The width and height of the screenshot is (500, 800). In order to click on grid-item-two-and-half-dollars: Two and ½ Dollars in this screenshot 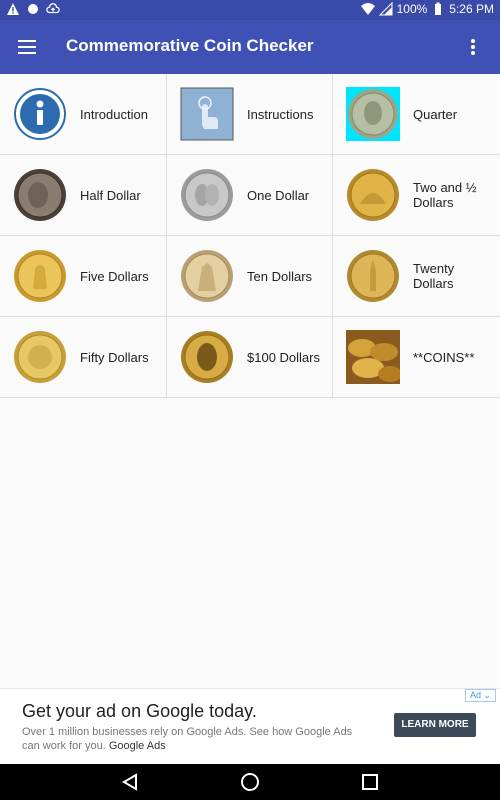, I will do `click(416, 195)`.